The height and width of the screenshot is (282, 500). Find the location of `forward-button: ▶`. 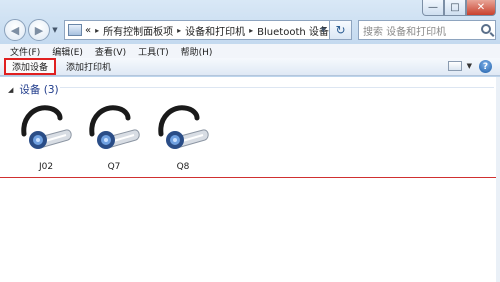

forward-button: ▶ is located at coordinates (39, 30).